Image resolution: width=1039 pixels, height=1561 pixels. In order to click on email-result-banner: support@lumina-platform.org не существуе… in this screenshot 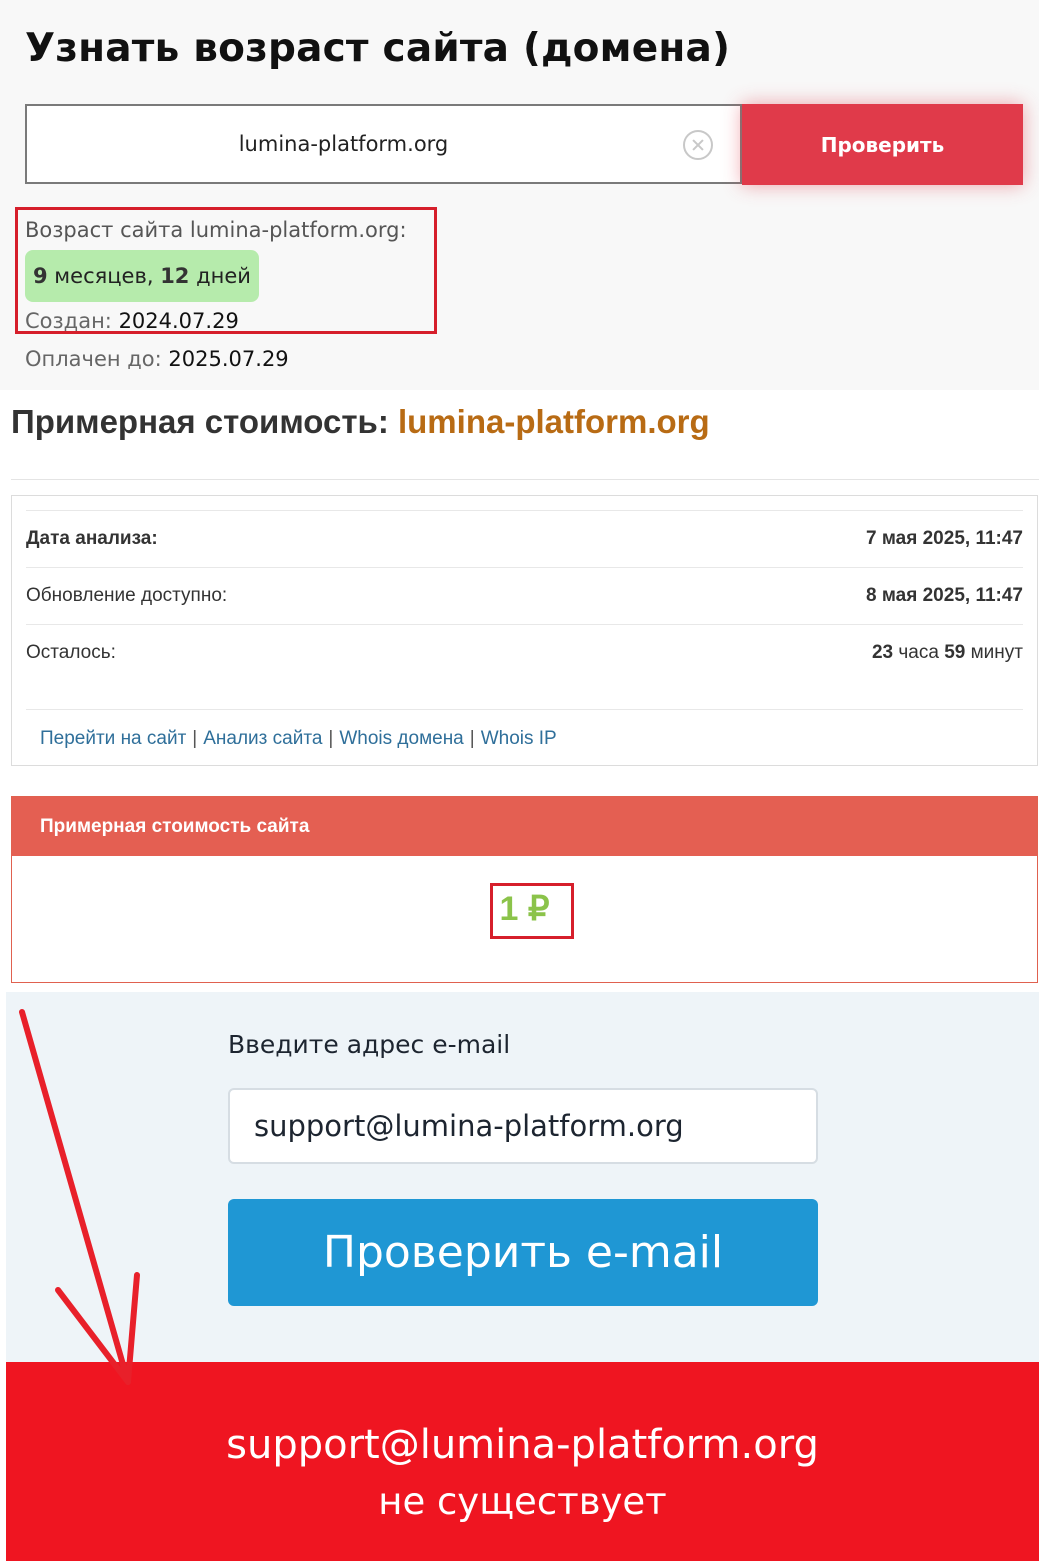, I will do `click(522, 1461)`.